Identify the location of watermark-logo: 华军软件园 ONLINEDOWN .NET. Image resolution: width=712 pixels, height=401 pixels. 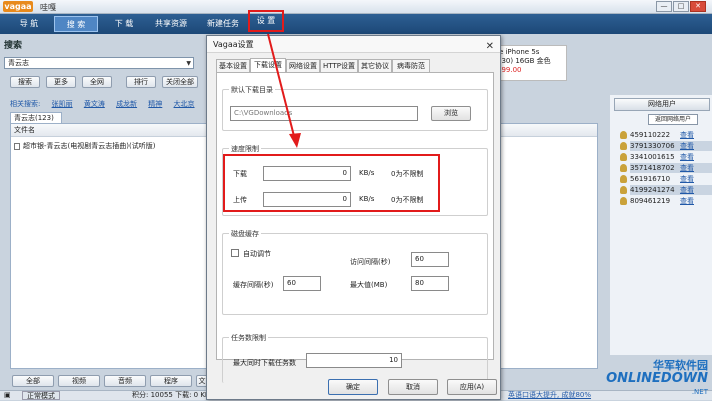
(659, 377).